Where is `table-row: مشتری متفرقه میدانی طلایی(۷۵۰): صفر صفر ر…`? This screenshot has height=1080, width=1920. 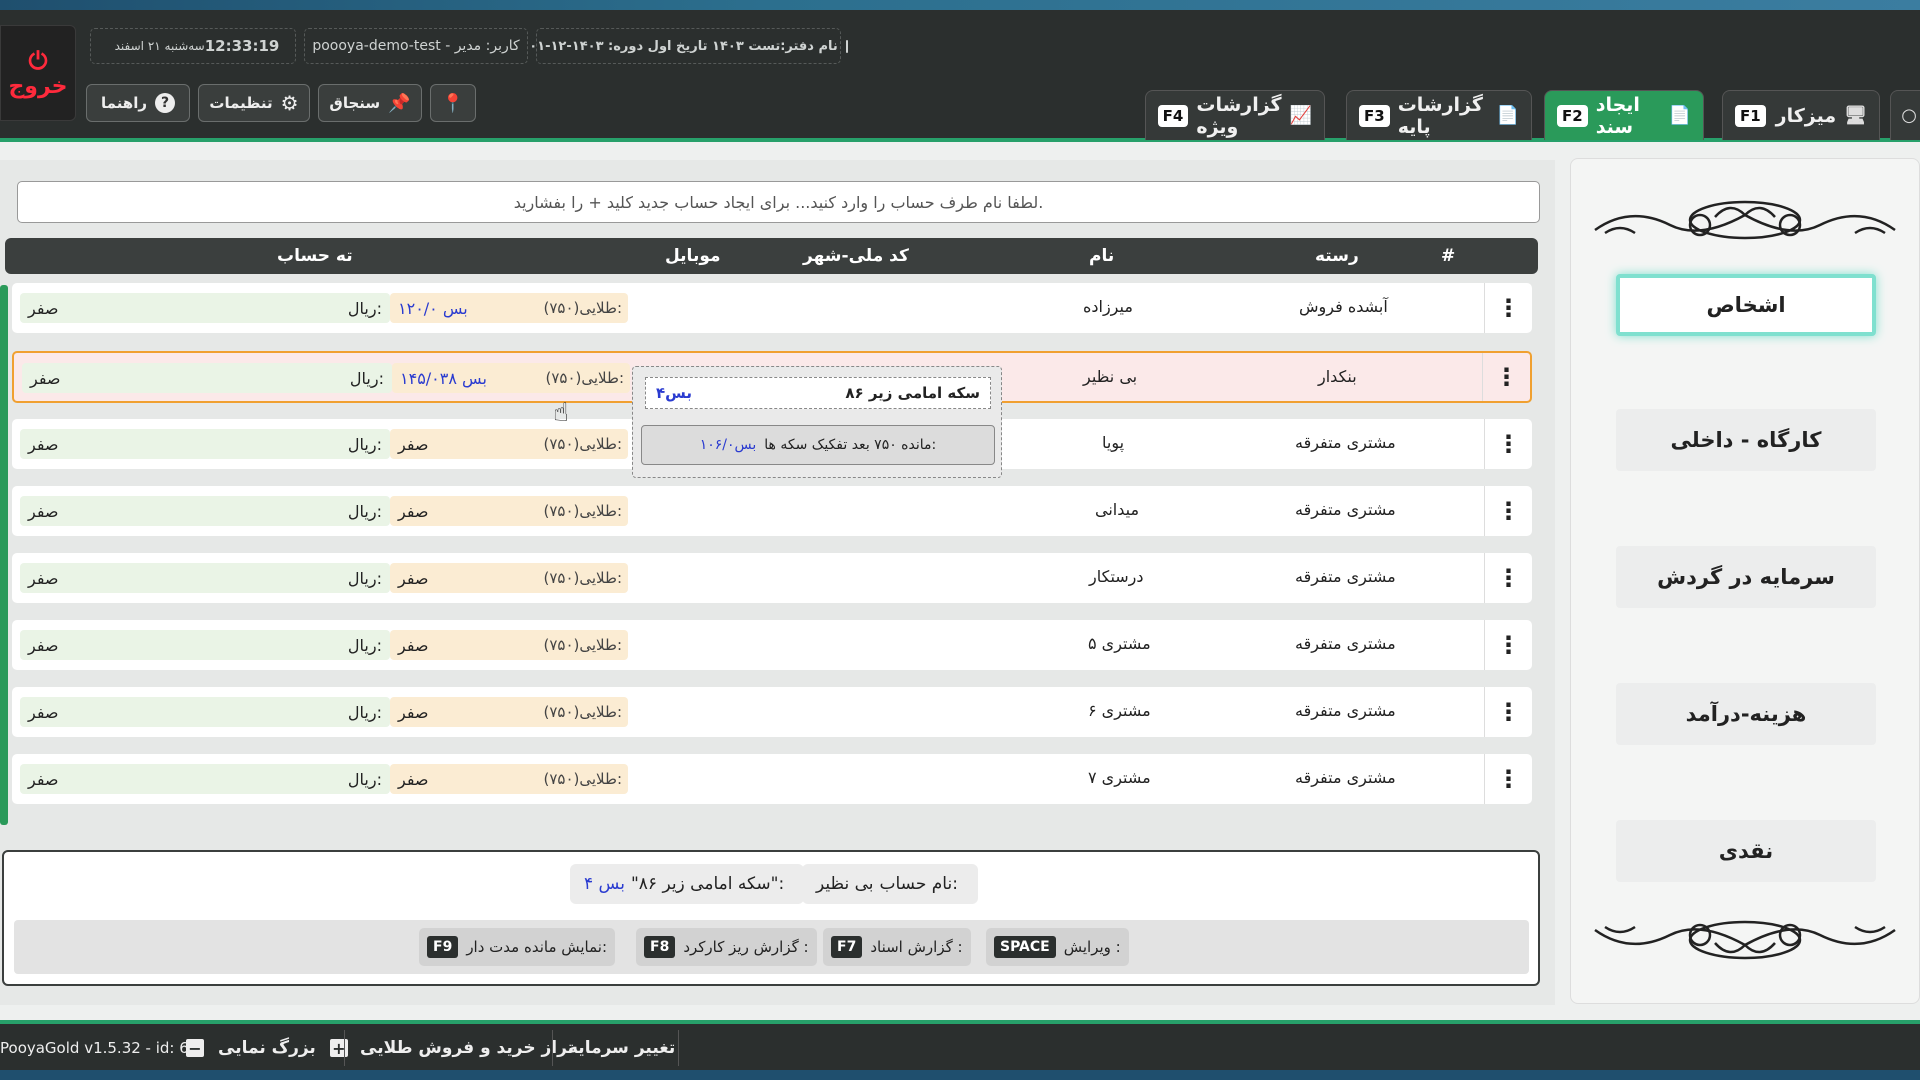
table-row: مشتری متفرقه میدانی طلایی(۷۵۰): صفر صفر ر… is located at coordinates (772, 511).